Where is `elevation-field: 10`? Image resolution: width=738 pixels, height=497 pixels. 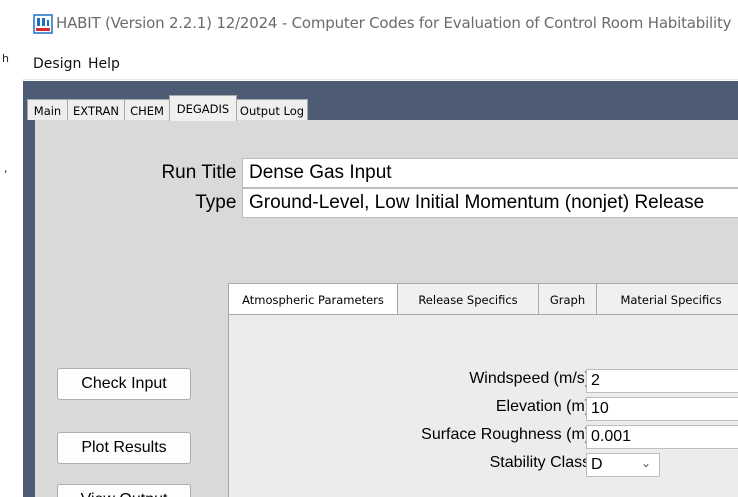 elevation-field: 10 is located at coordinates (662, 409).